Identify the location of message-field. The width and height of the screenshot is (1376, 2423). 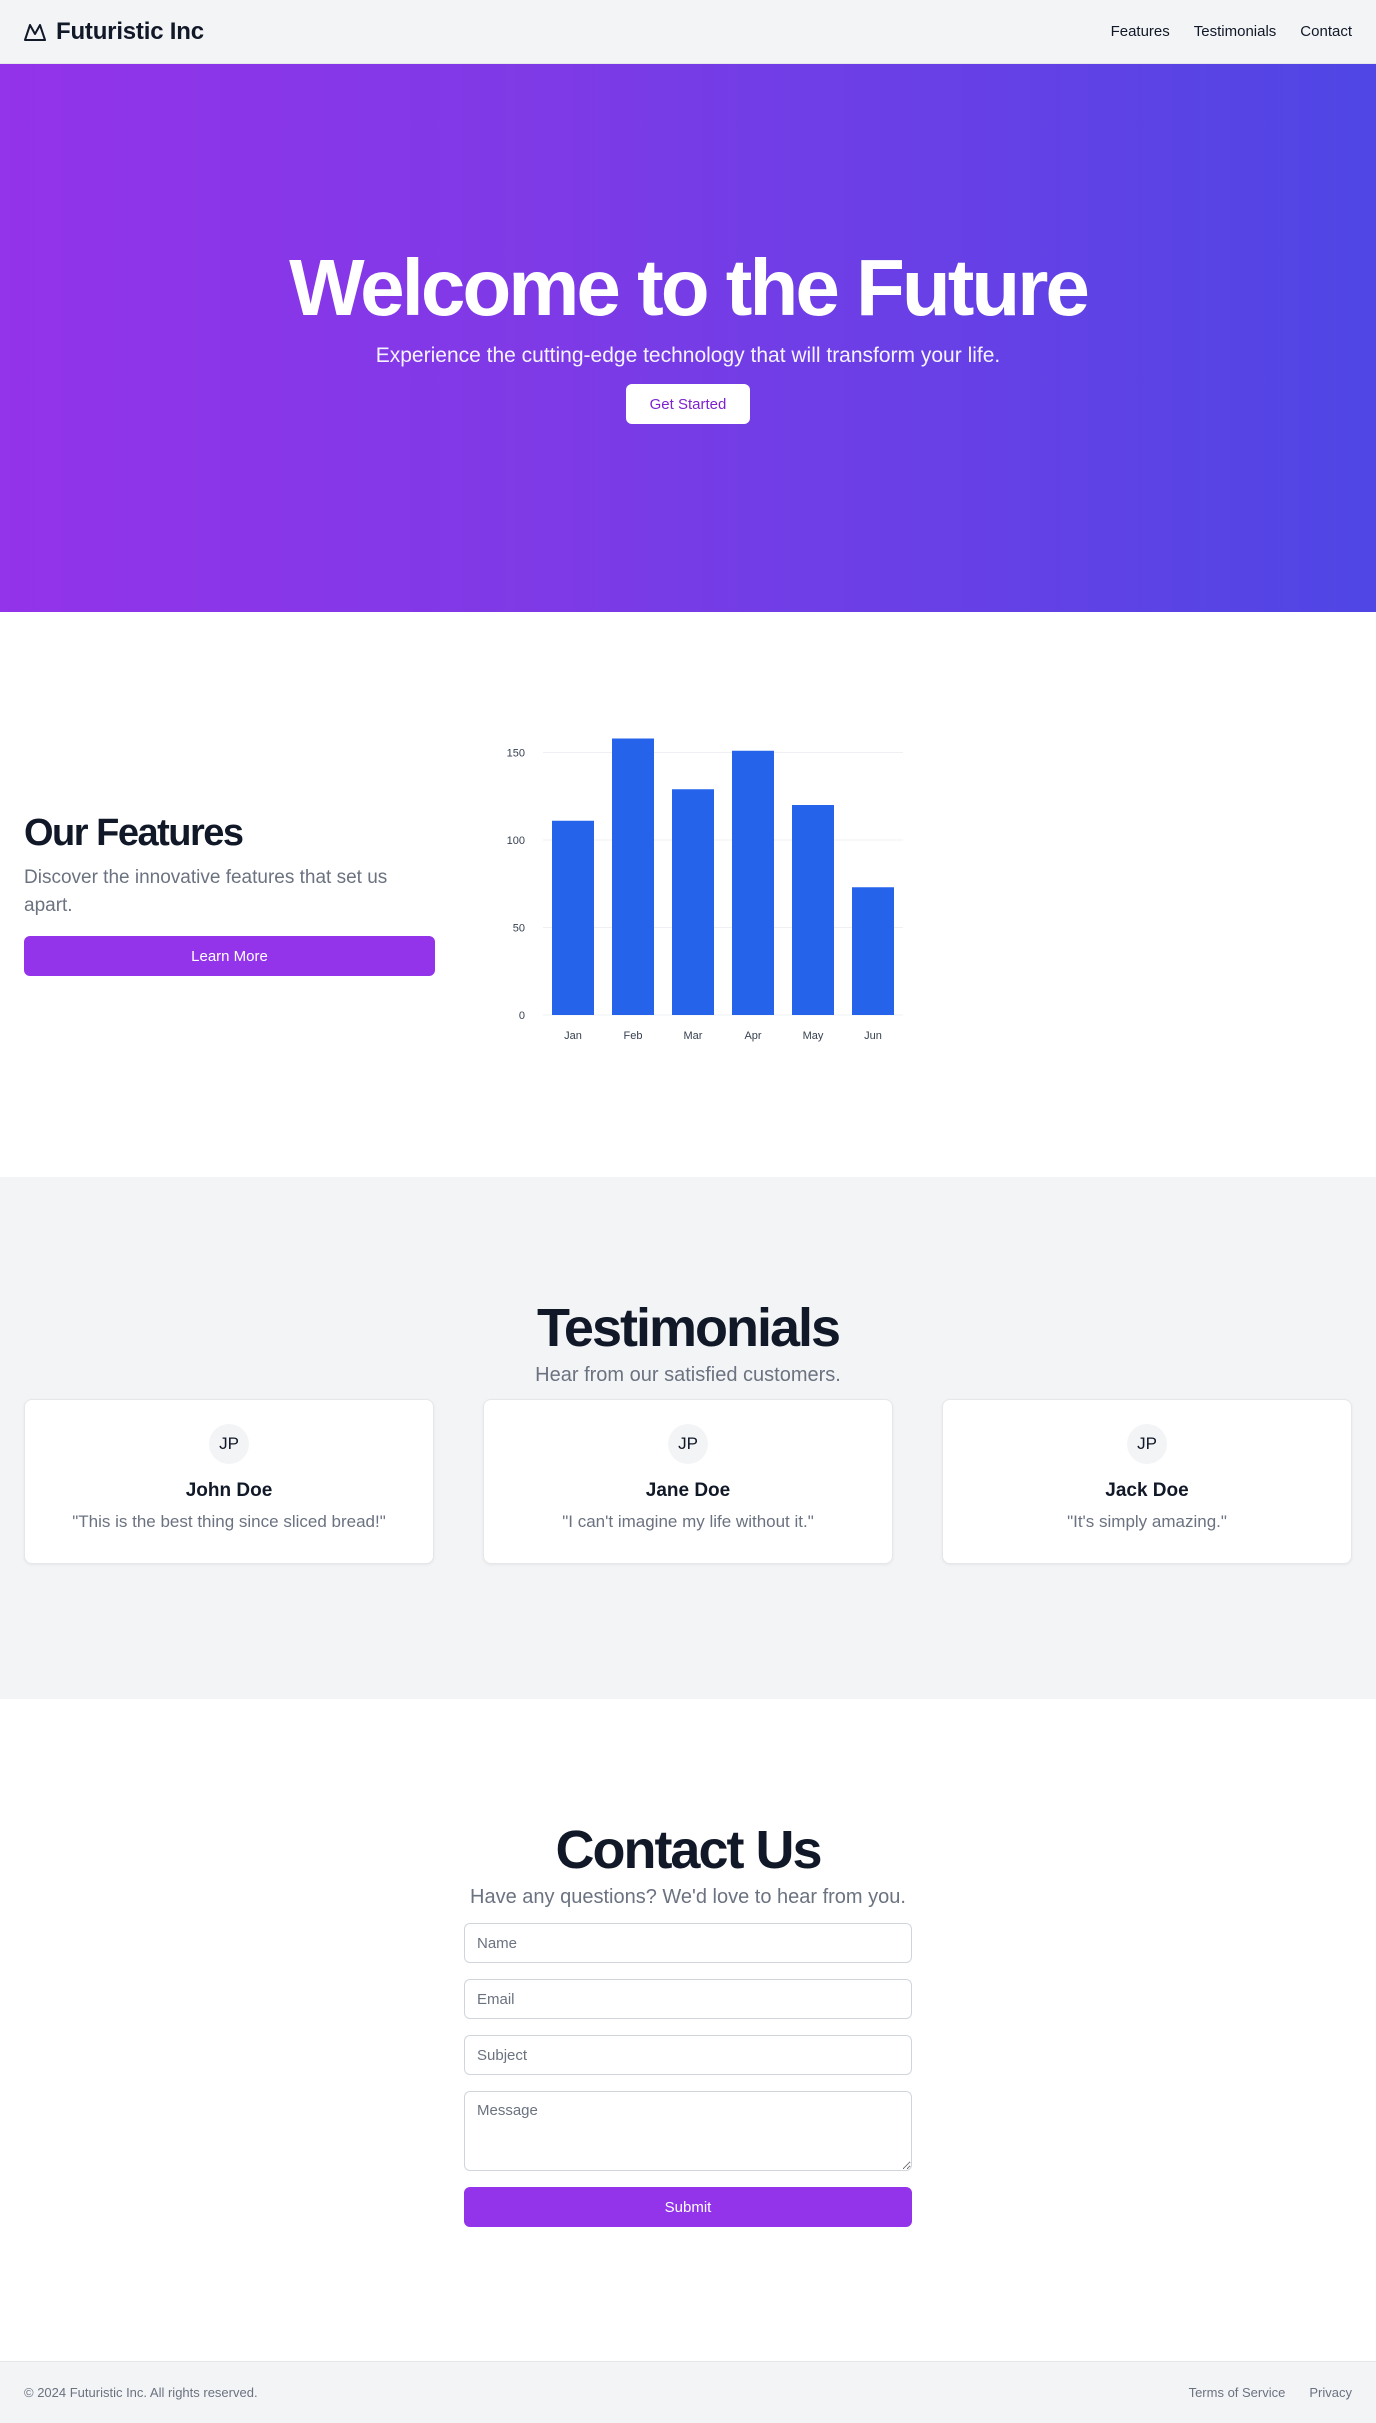
(688, 2131).